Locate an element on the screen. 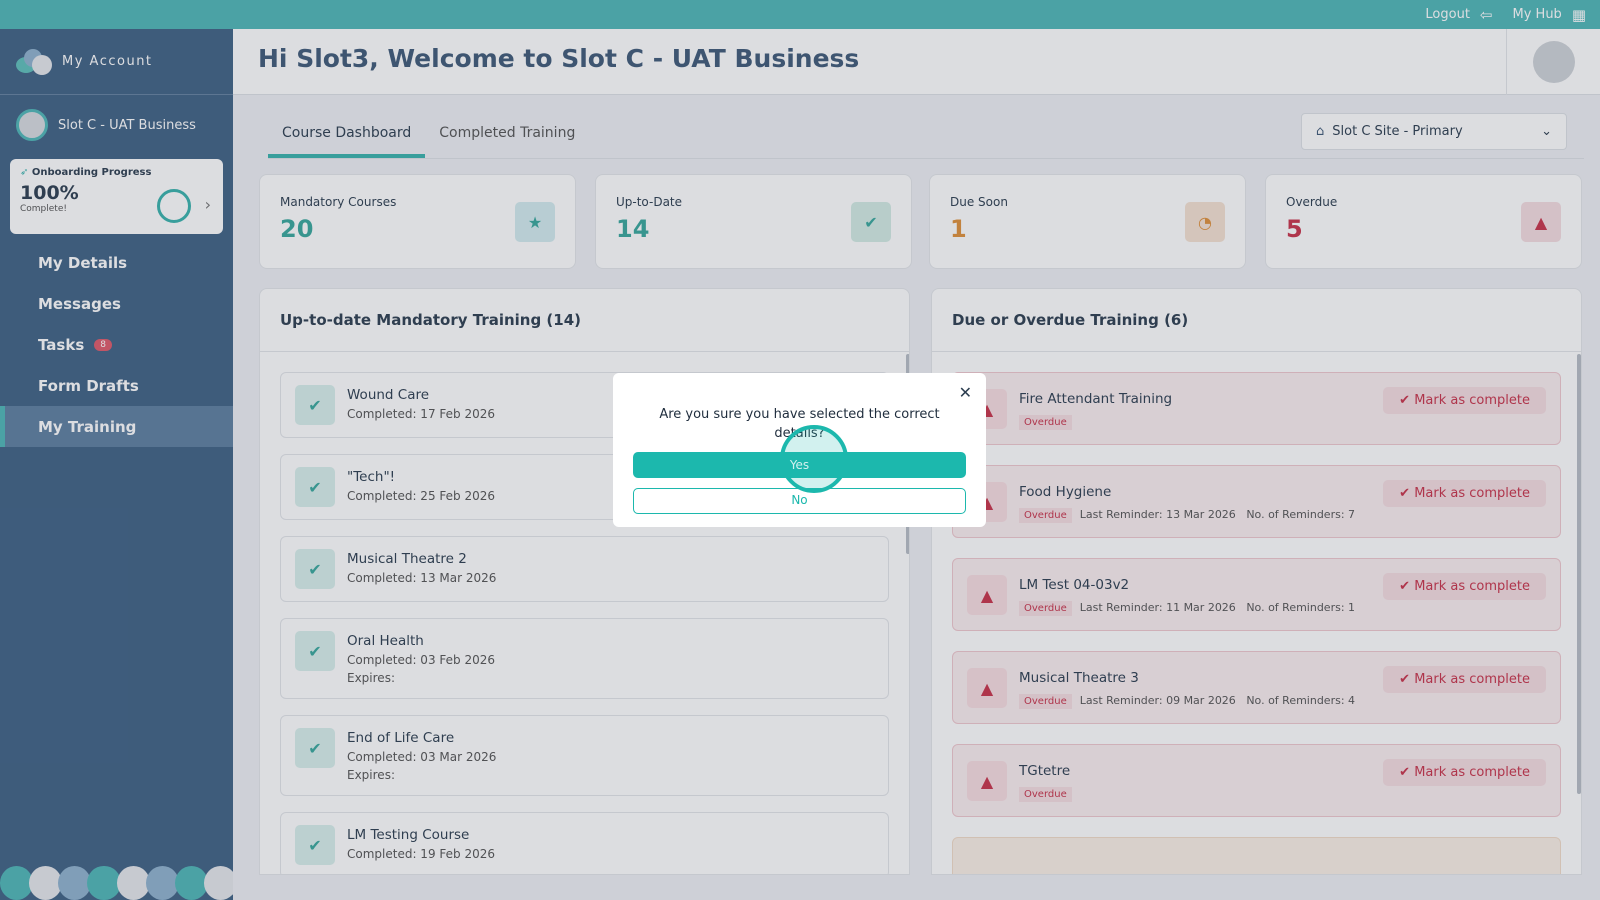 This screenshot has height=900, width=1600. no-button: No is located at coordinates (799, 501).